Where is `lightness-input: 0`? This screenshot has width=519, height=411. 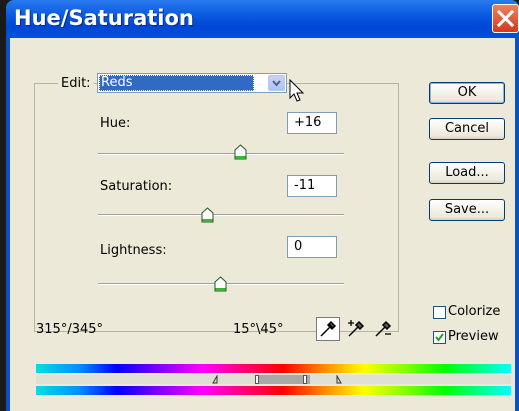
lightness-input: 0 is located at coordinates (312, 247).